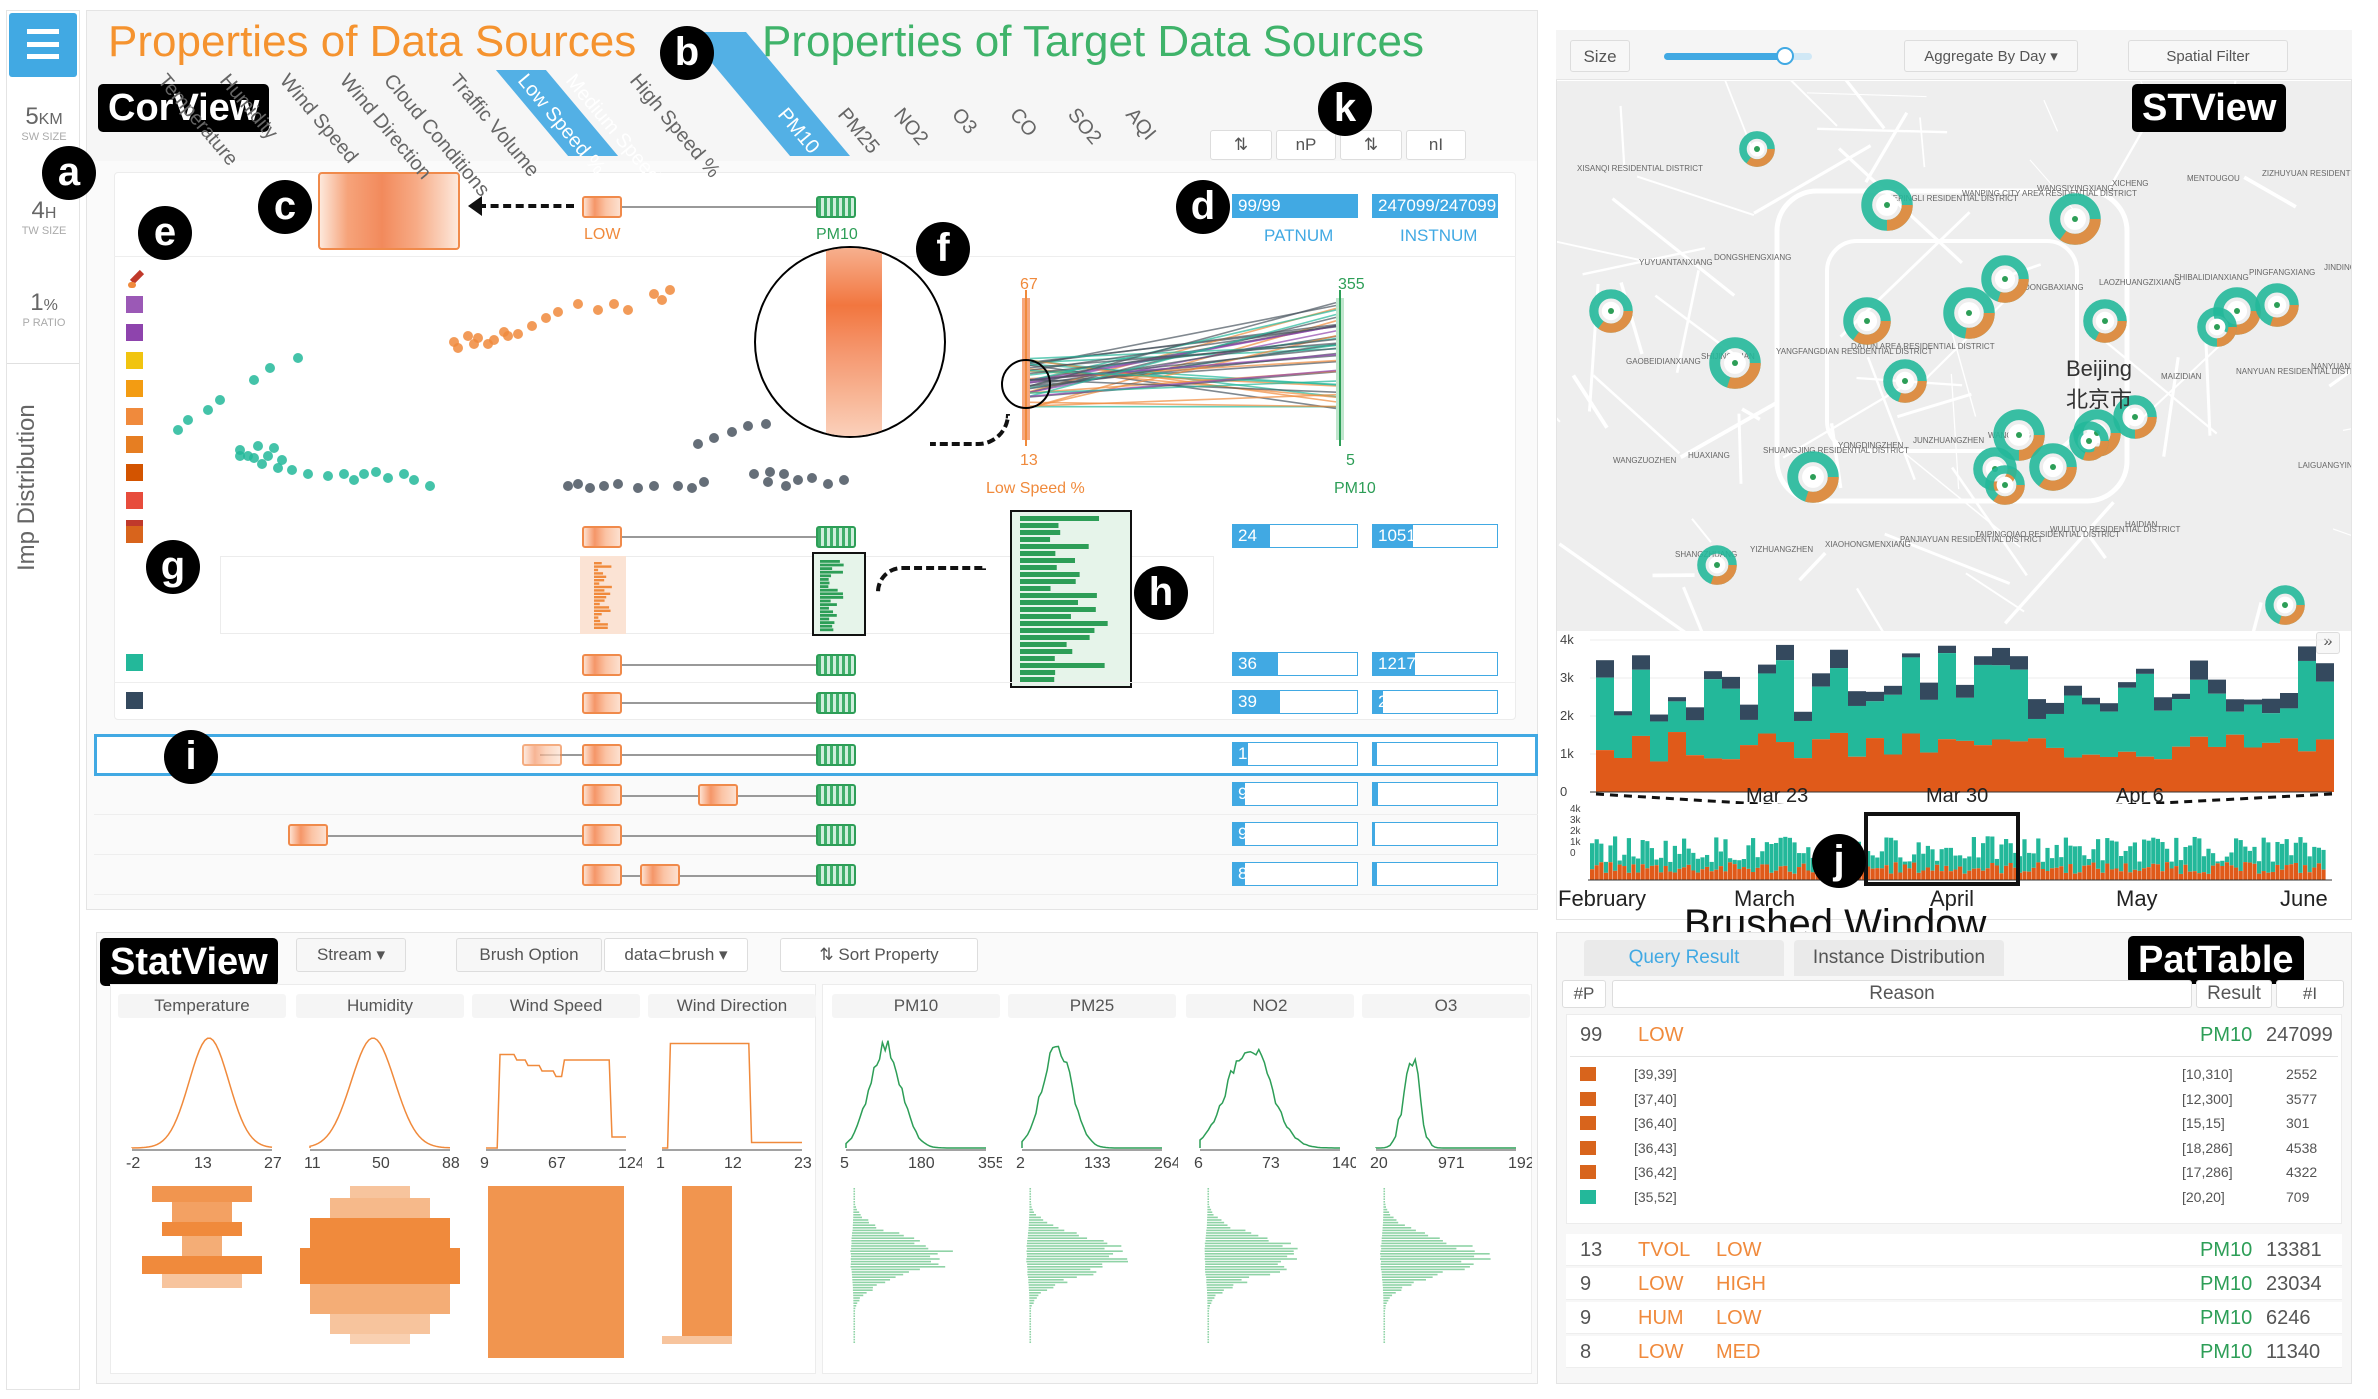  Describe the element at coordinates (2294, 1250) in the screenshot. I see `row-i: 13381` at that location.